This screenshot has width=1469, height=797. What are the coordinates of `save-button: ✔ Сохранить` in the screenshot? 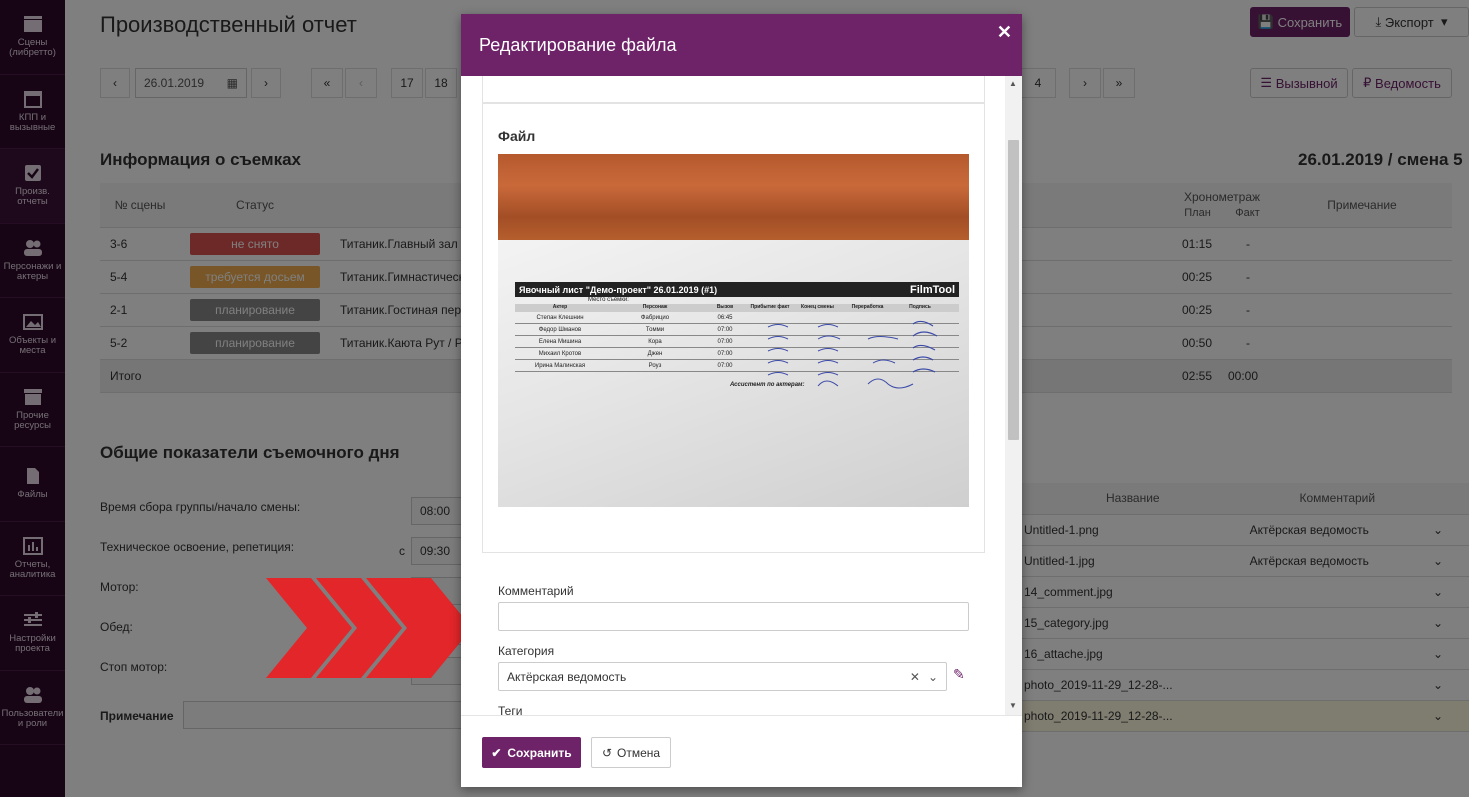 It's located at (531, 752).